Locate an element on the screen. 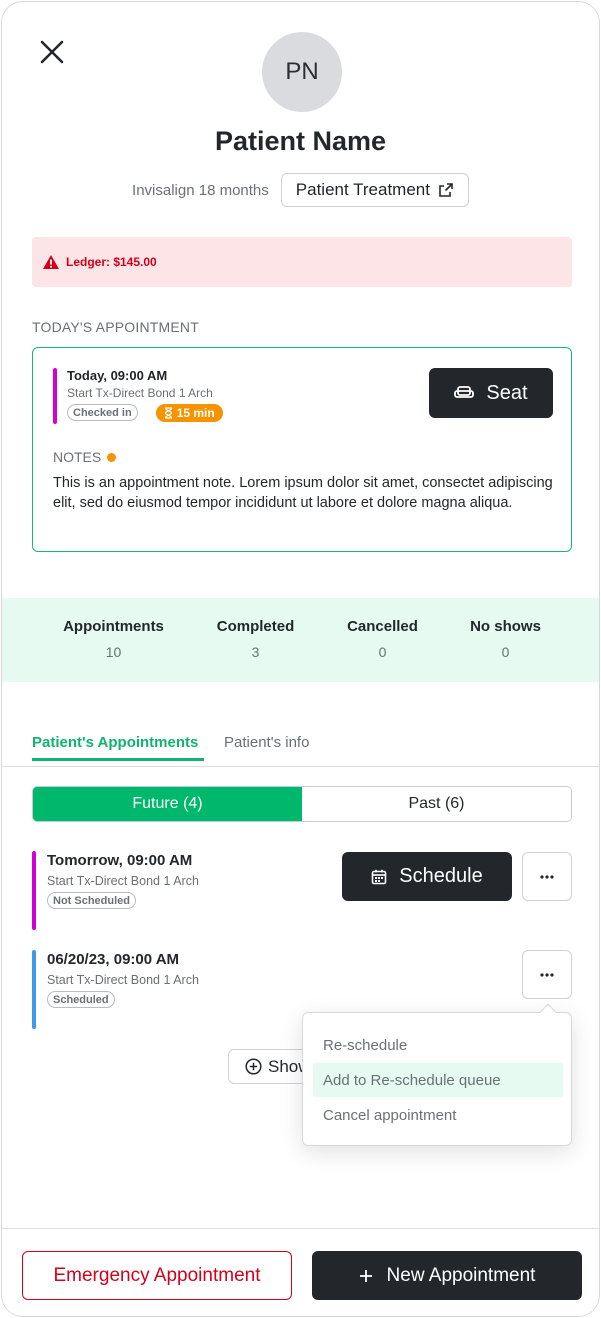 This screenshot has width=601, height=1318. appointment-chips: Checked in 15 min is located at coordinates (145, 413).